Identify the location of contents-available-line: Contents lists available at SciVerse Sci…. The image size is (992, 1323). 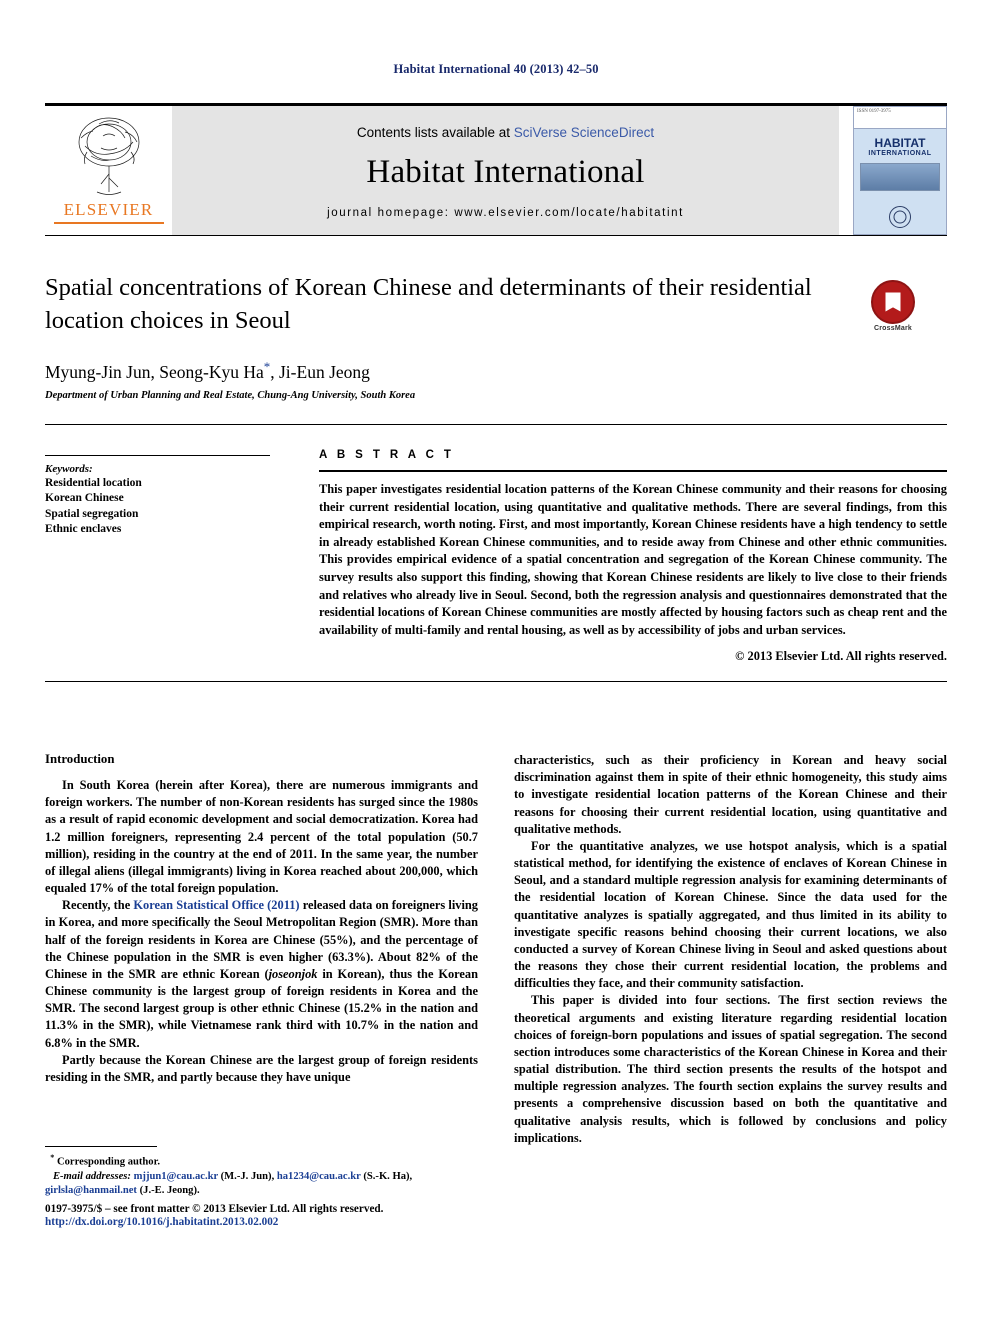
(505, 132).